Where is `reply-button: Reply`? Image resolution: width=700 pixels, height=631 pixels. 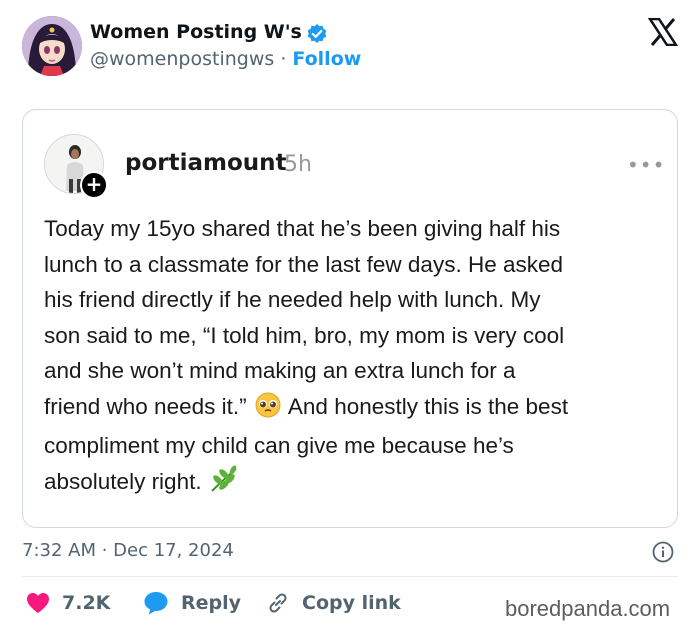
reply-button: Reply is located at coordinates (192, 603).